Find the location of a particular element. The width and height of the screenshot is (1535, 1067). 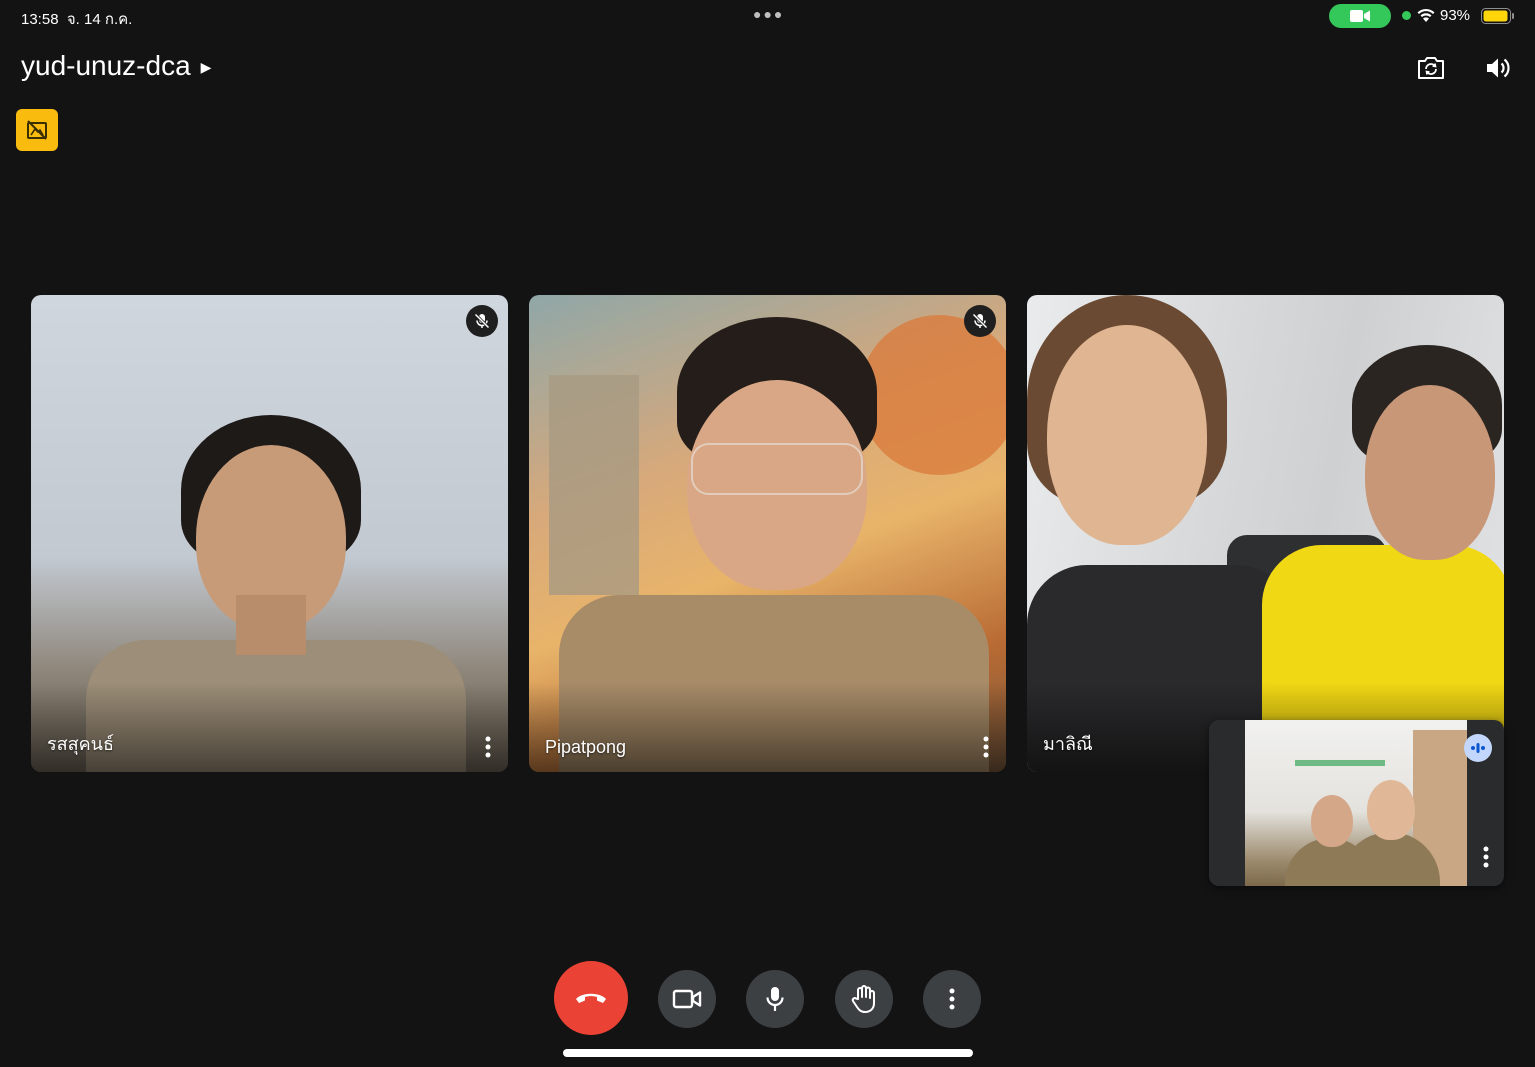

self-video is located at coordinates (1356, 803).